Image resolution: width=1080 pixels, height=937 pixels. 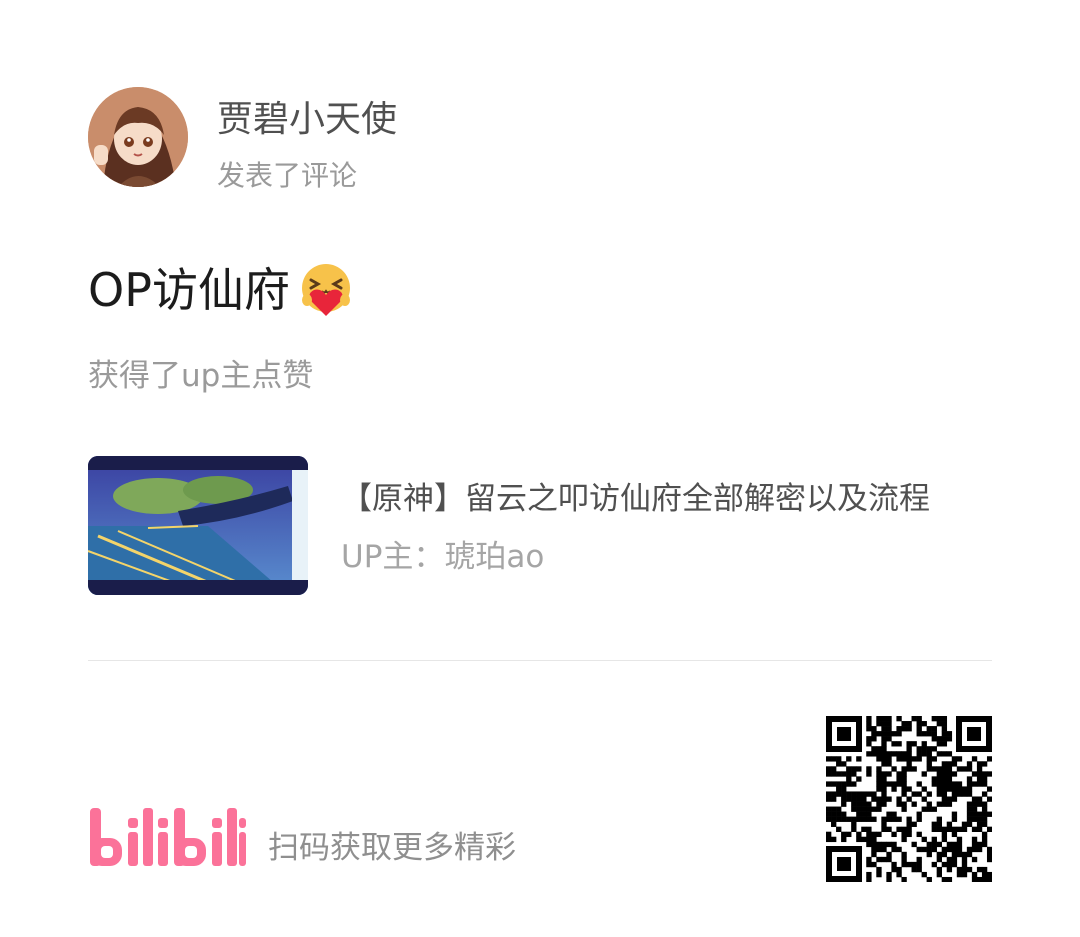 What do you see at coordinates (307, 120) in the screenshot?
I see `user-name: 贾碧小天使` at bounding box center [307, 120].